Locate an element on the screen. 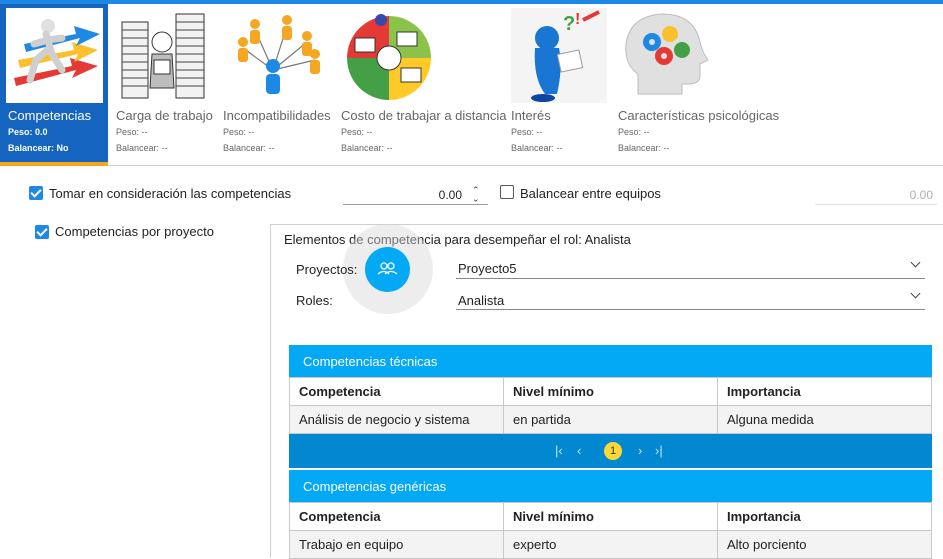  cell-nivel-minimo: en partida is located at coordinates (610, 419).